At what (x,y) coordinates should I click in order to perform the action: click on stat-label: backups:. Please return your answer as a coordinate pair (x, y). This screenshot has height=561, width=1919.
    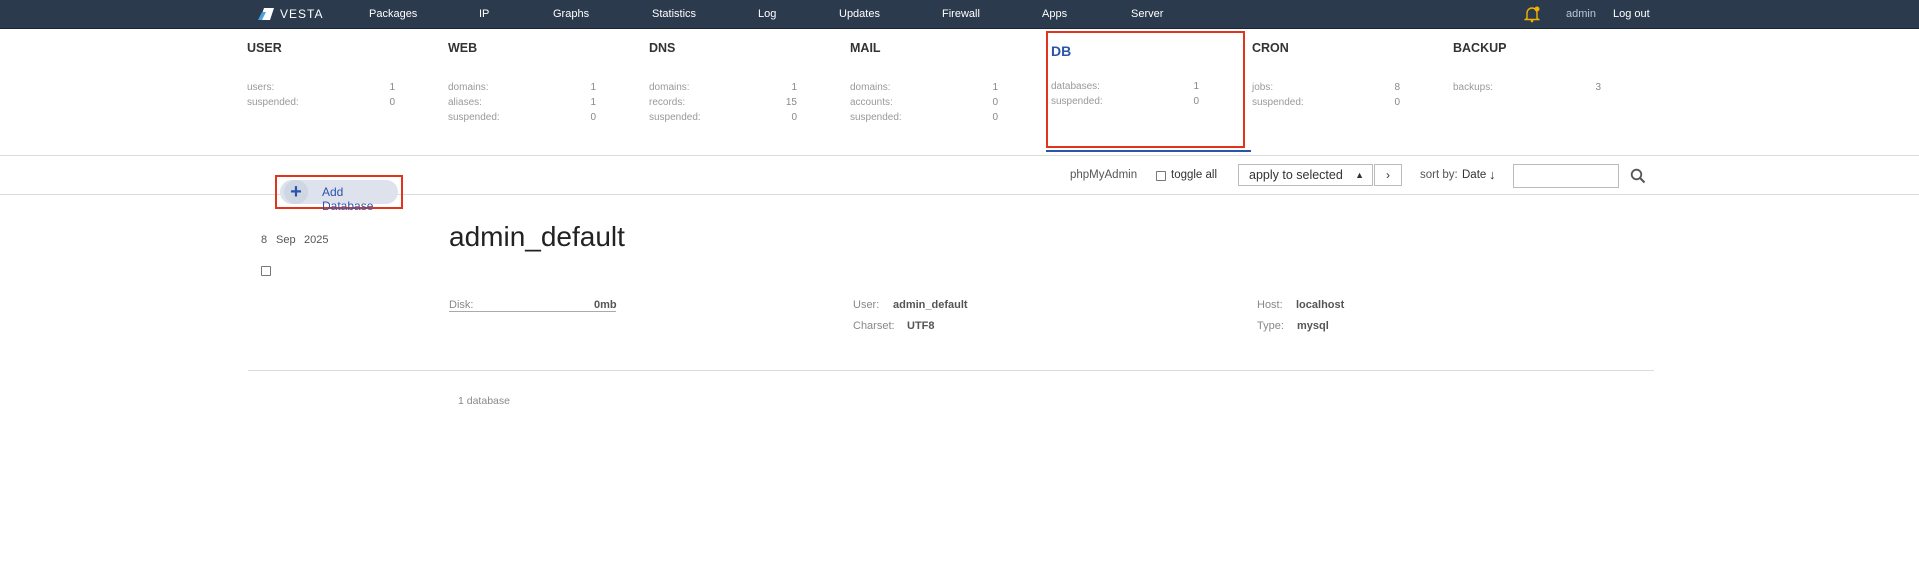
    Looking at the image, I should click on (1473, 87).